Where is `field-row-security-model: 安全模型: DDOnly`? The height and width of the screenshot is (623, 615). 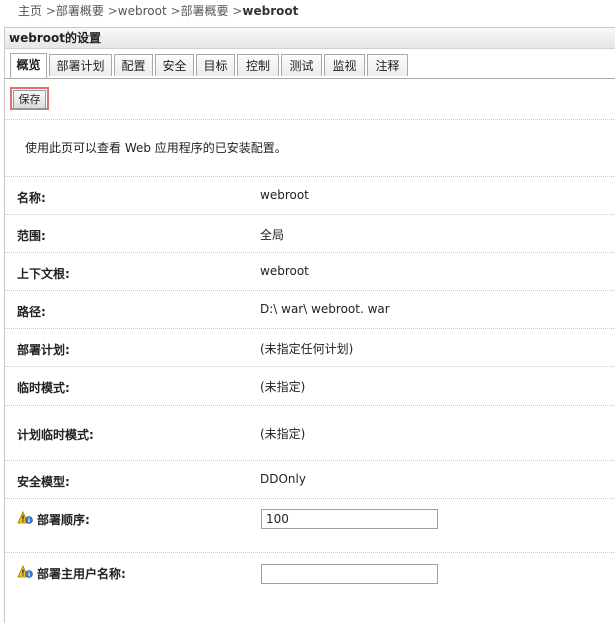 field-row-security-model: 安全模型: DDOnly is located at coordinates (310, 480).